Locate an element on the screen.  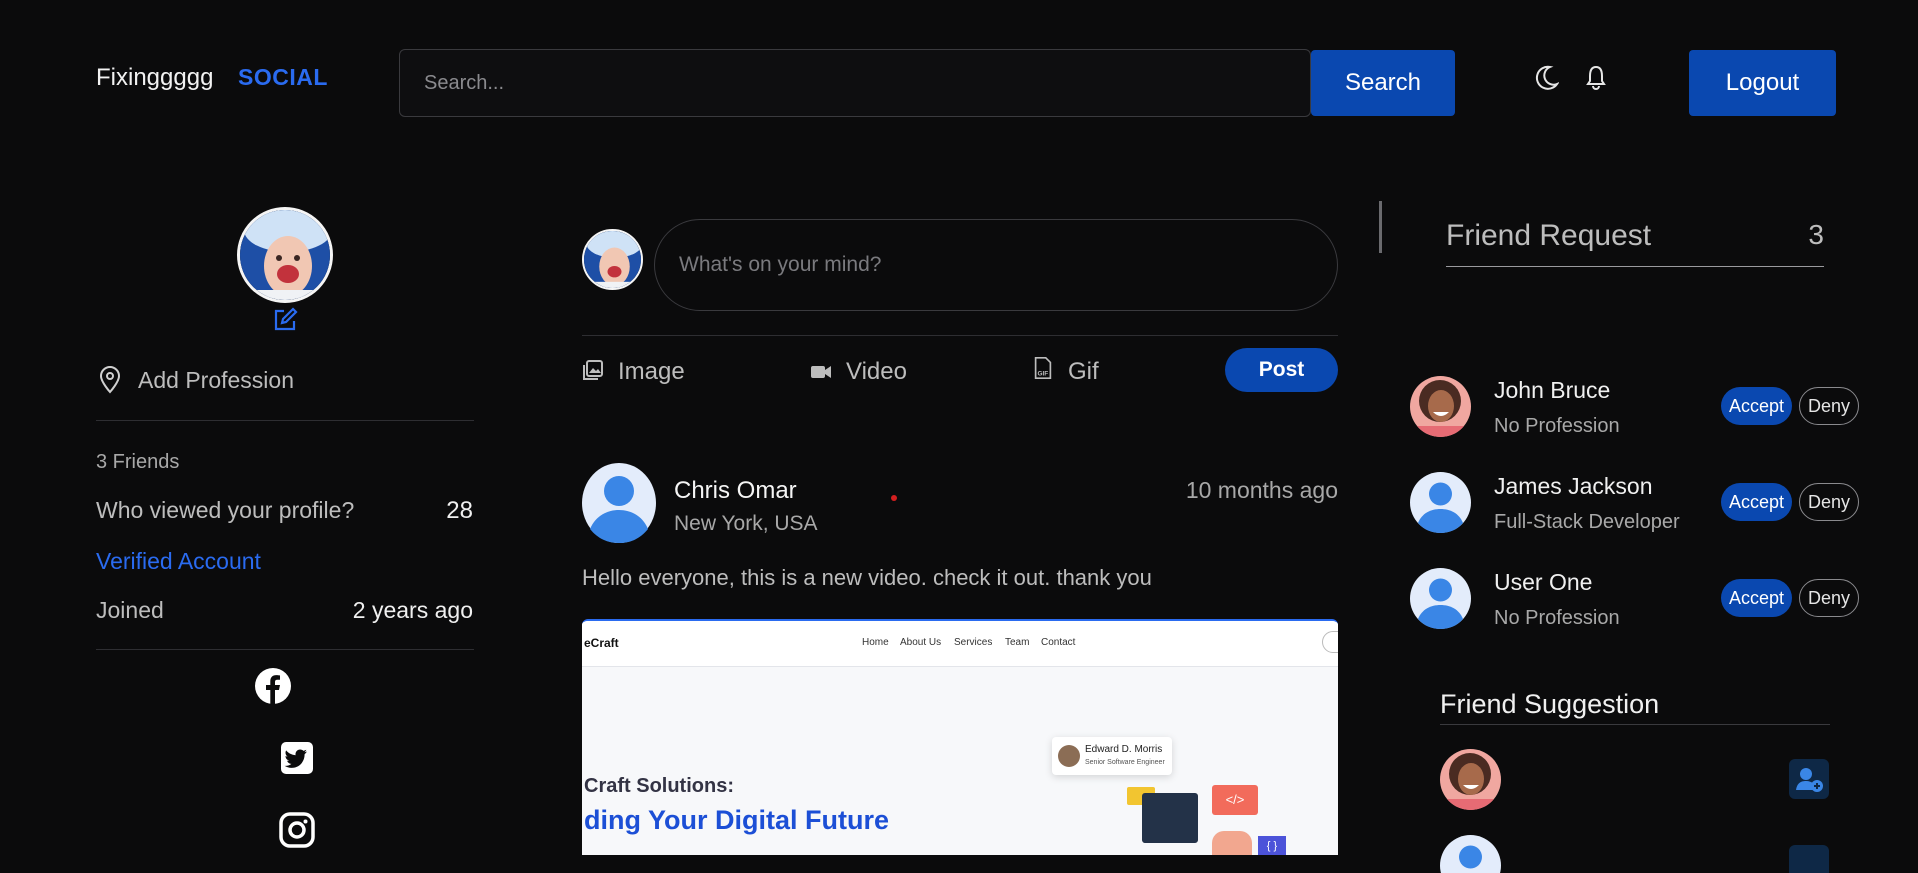
preview-code-tag: </> is located at coordinates (1235, 800).